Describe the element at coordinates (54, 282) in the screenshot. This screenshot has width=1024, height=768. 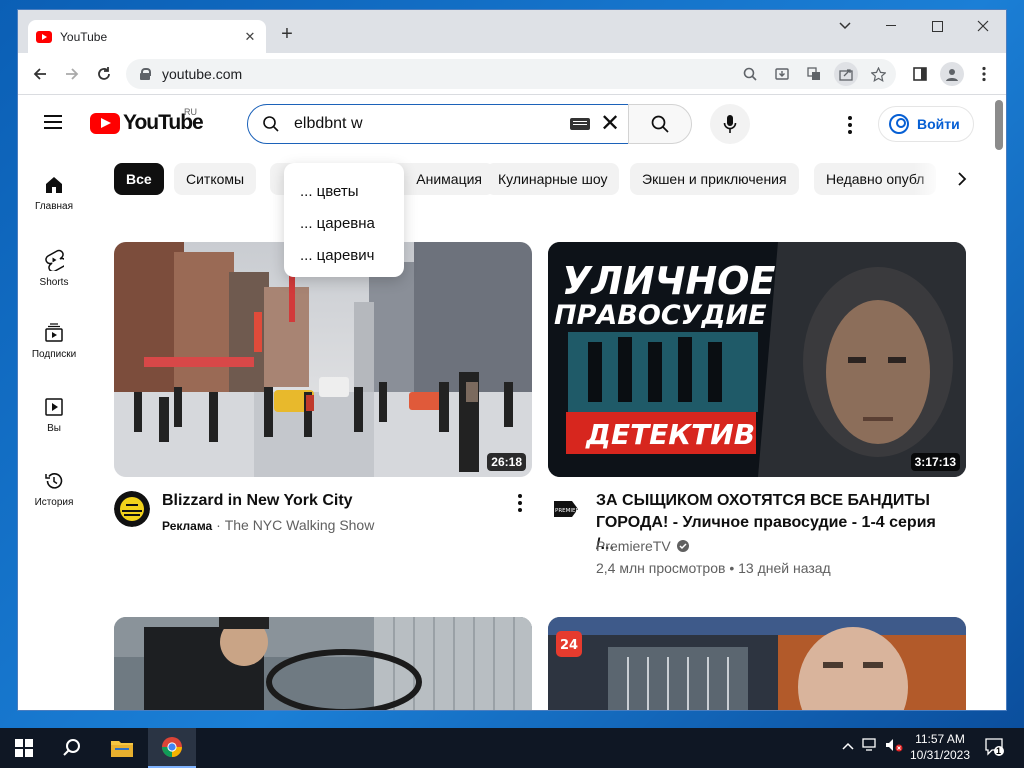
I see `sidebar-item-label: Shorts` at that location.